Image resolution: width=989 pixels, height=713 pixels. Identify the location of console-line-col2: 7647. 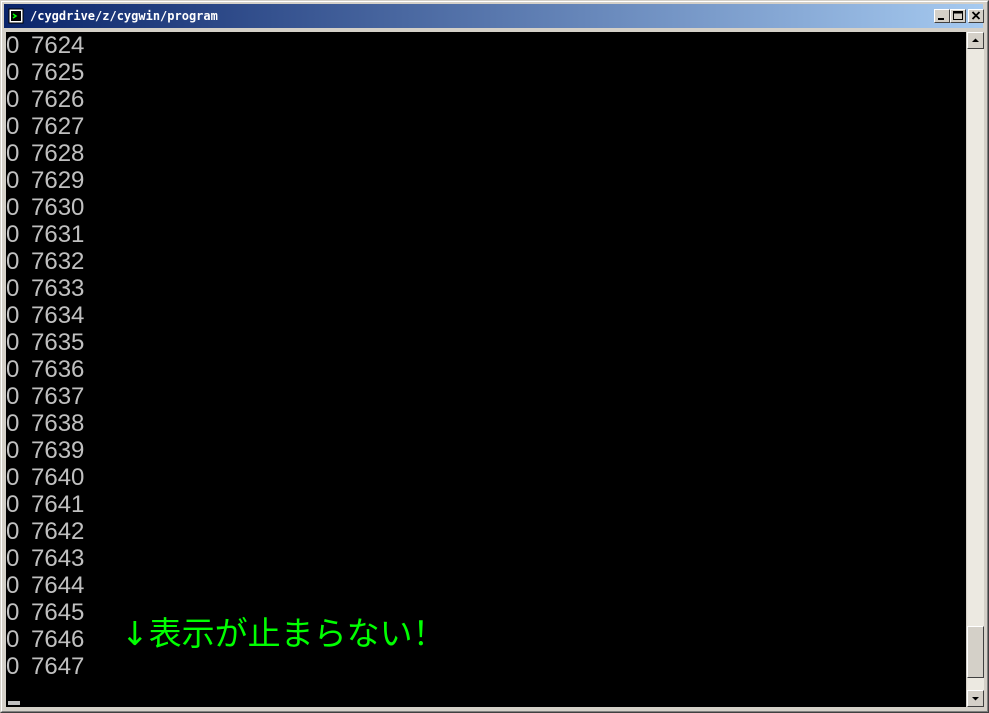
(58, 666).